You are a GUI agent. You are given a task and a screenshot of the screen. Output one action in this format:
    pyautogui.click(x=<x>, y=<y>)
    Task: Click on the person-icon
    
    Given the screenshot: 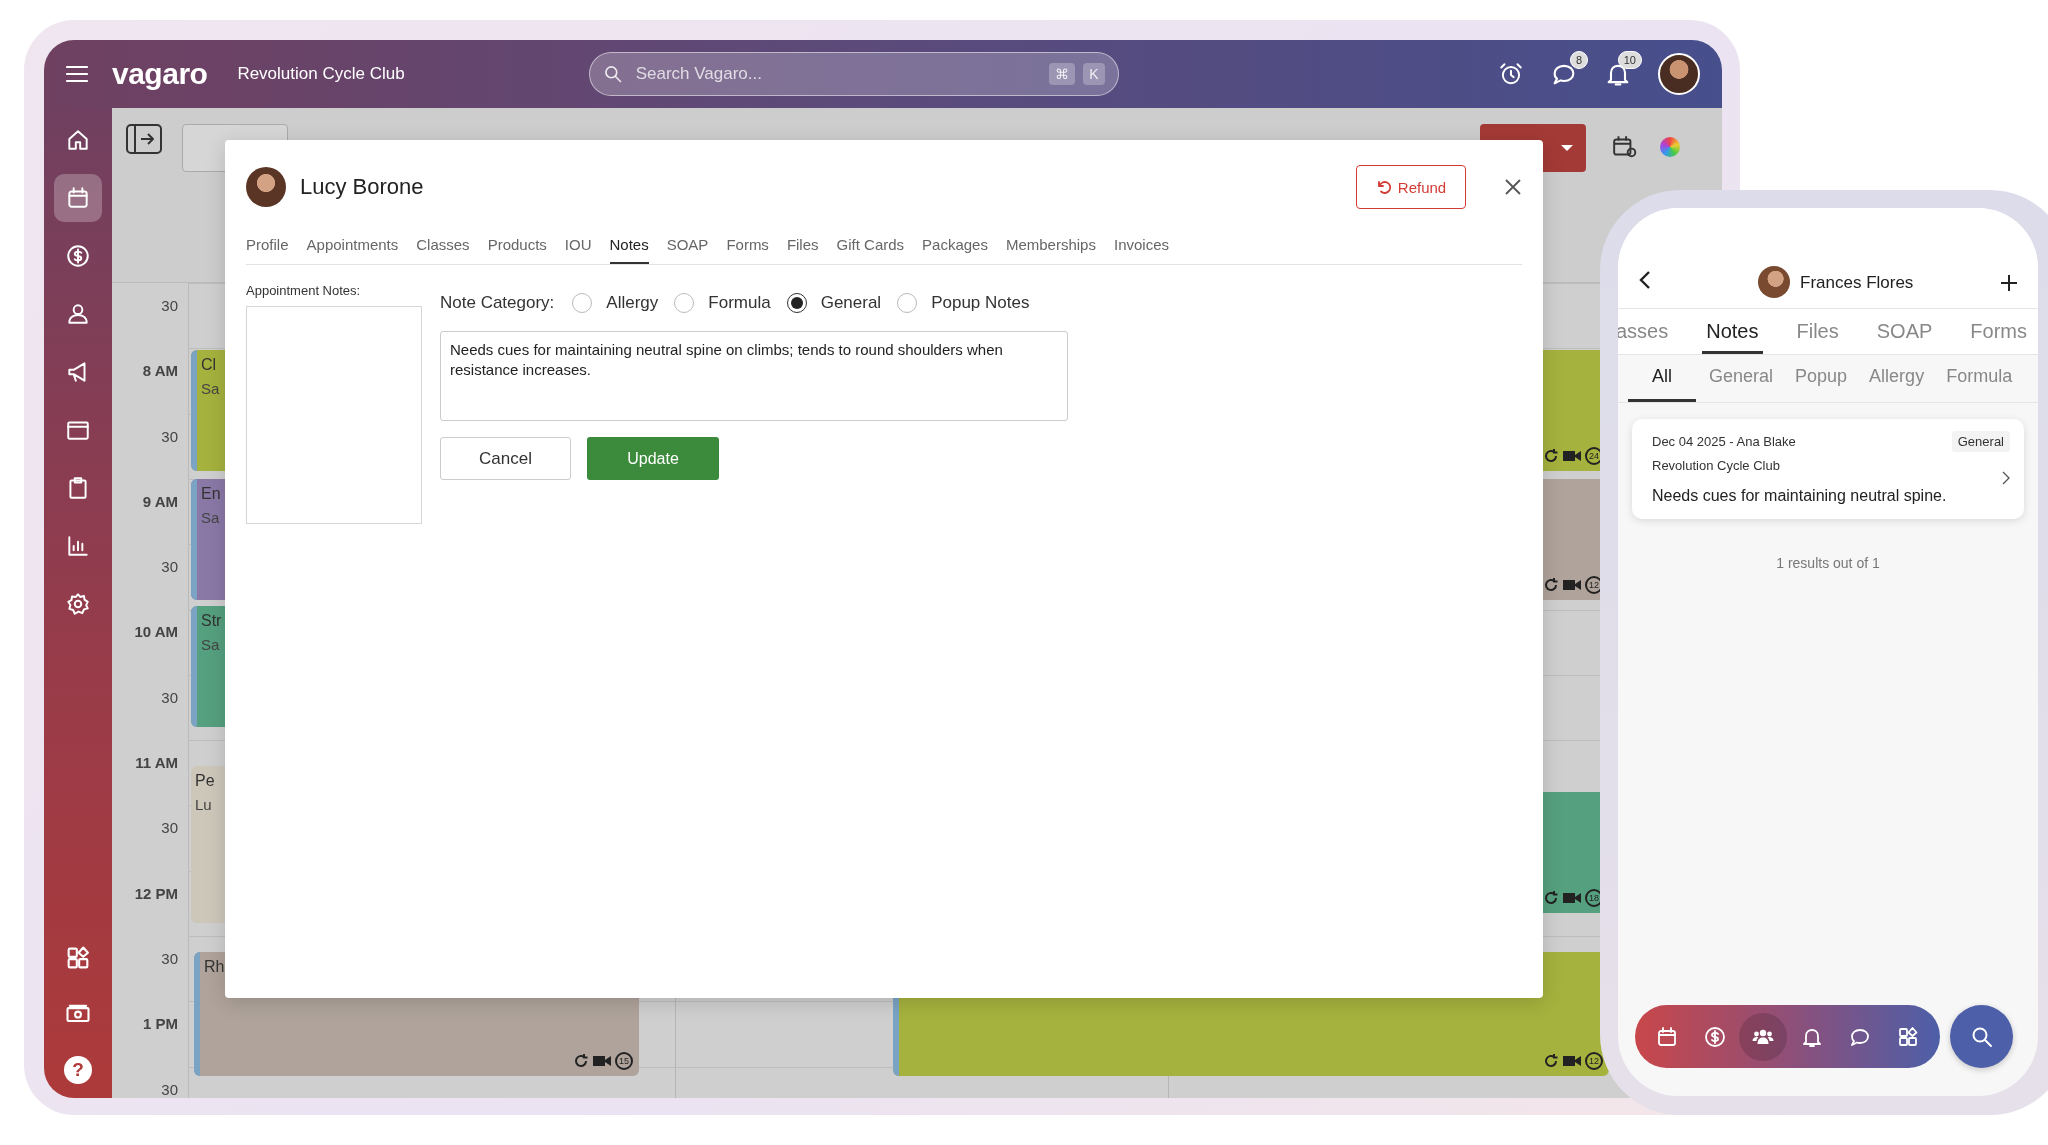 What is the action you would take?
    pyautogui.click(x=78, y=314)
    